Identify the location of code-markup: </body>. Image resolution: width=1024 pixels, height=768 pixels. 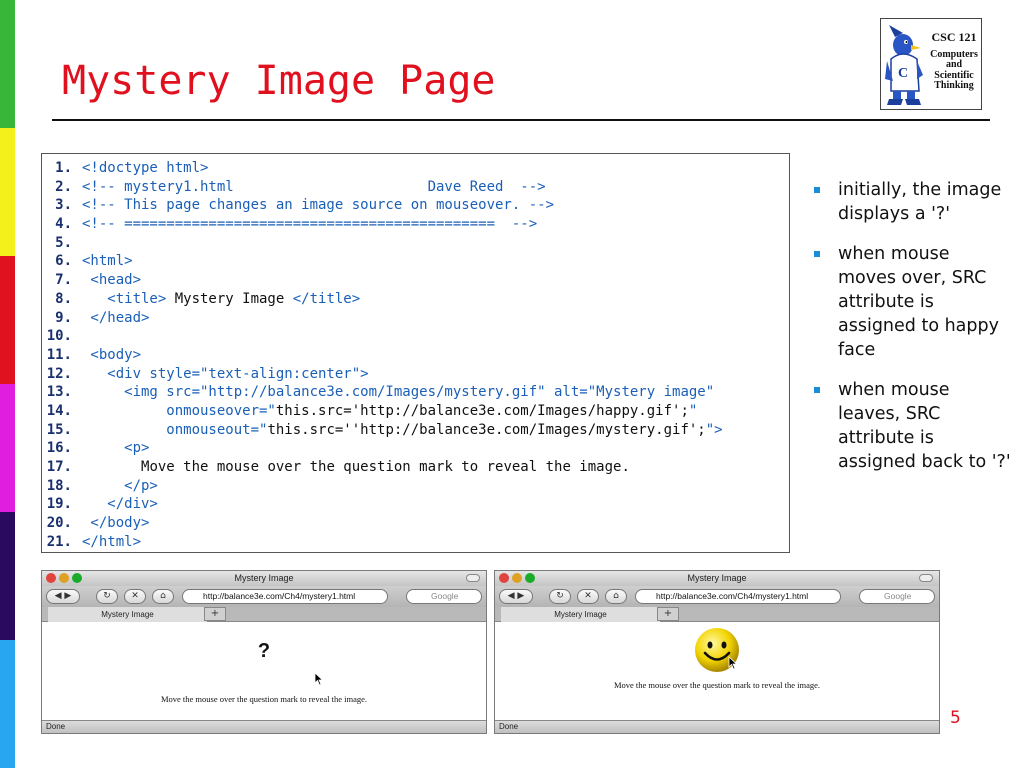
(116, 523).